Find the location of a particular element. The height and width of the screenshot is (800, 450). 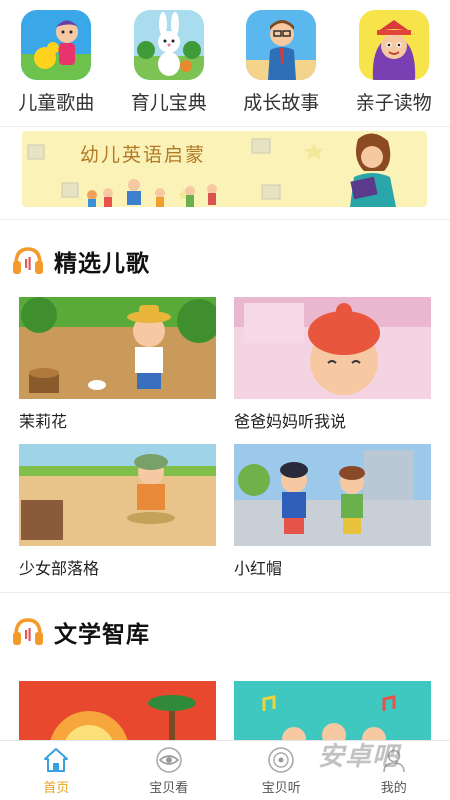

song-title: 少女部落格 is located at coordinates (59, 568).